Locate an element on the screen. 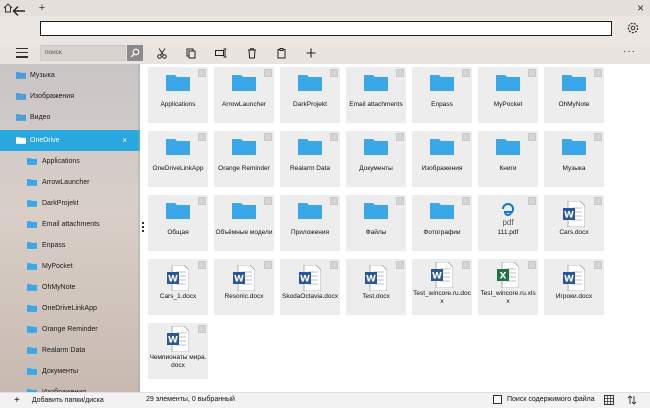 This screenshot has width=650, height=408. sidebar-item: ArrowLauncher is located at coordinates (70, 182).